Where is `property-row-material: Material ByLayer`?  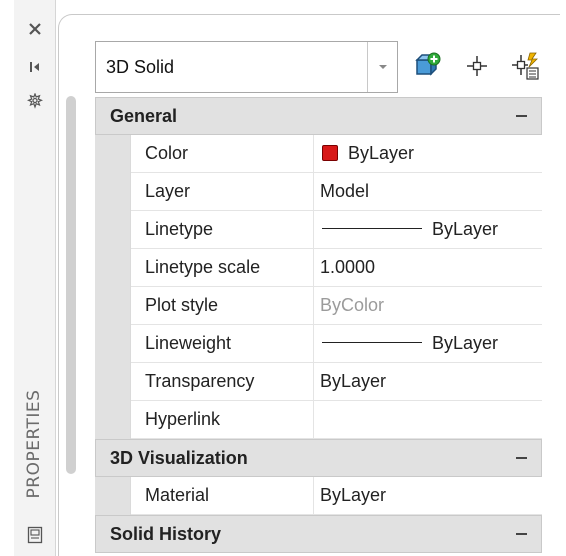 property-row-material: Material ByLayer is located at coordinates (318, 496).